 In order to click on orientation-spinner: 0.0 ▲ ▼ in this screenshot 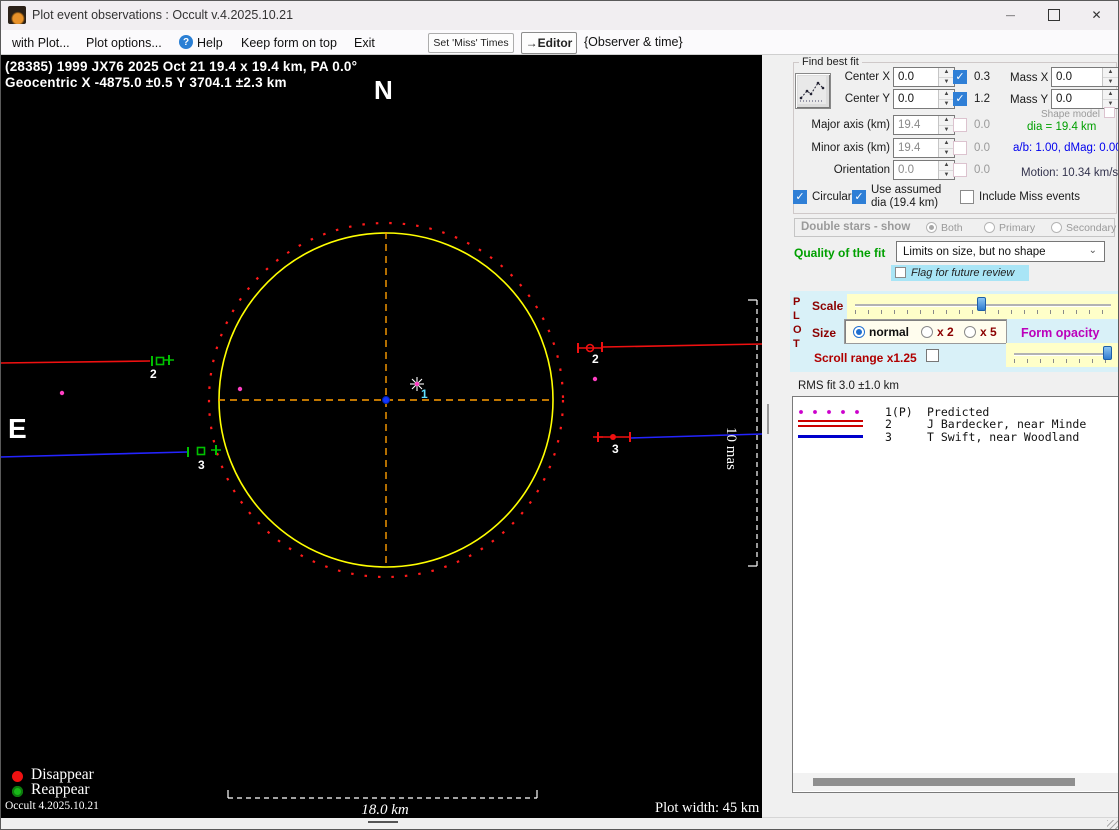, I will do `click(924, 170)`.